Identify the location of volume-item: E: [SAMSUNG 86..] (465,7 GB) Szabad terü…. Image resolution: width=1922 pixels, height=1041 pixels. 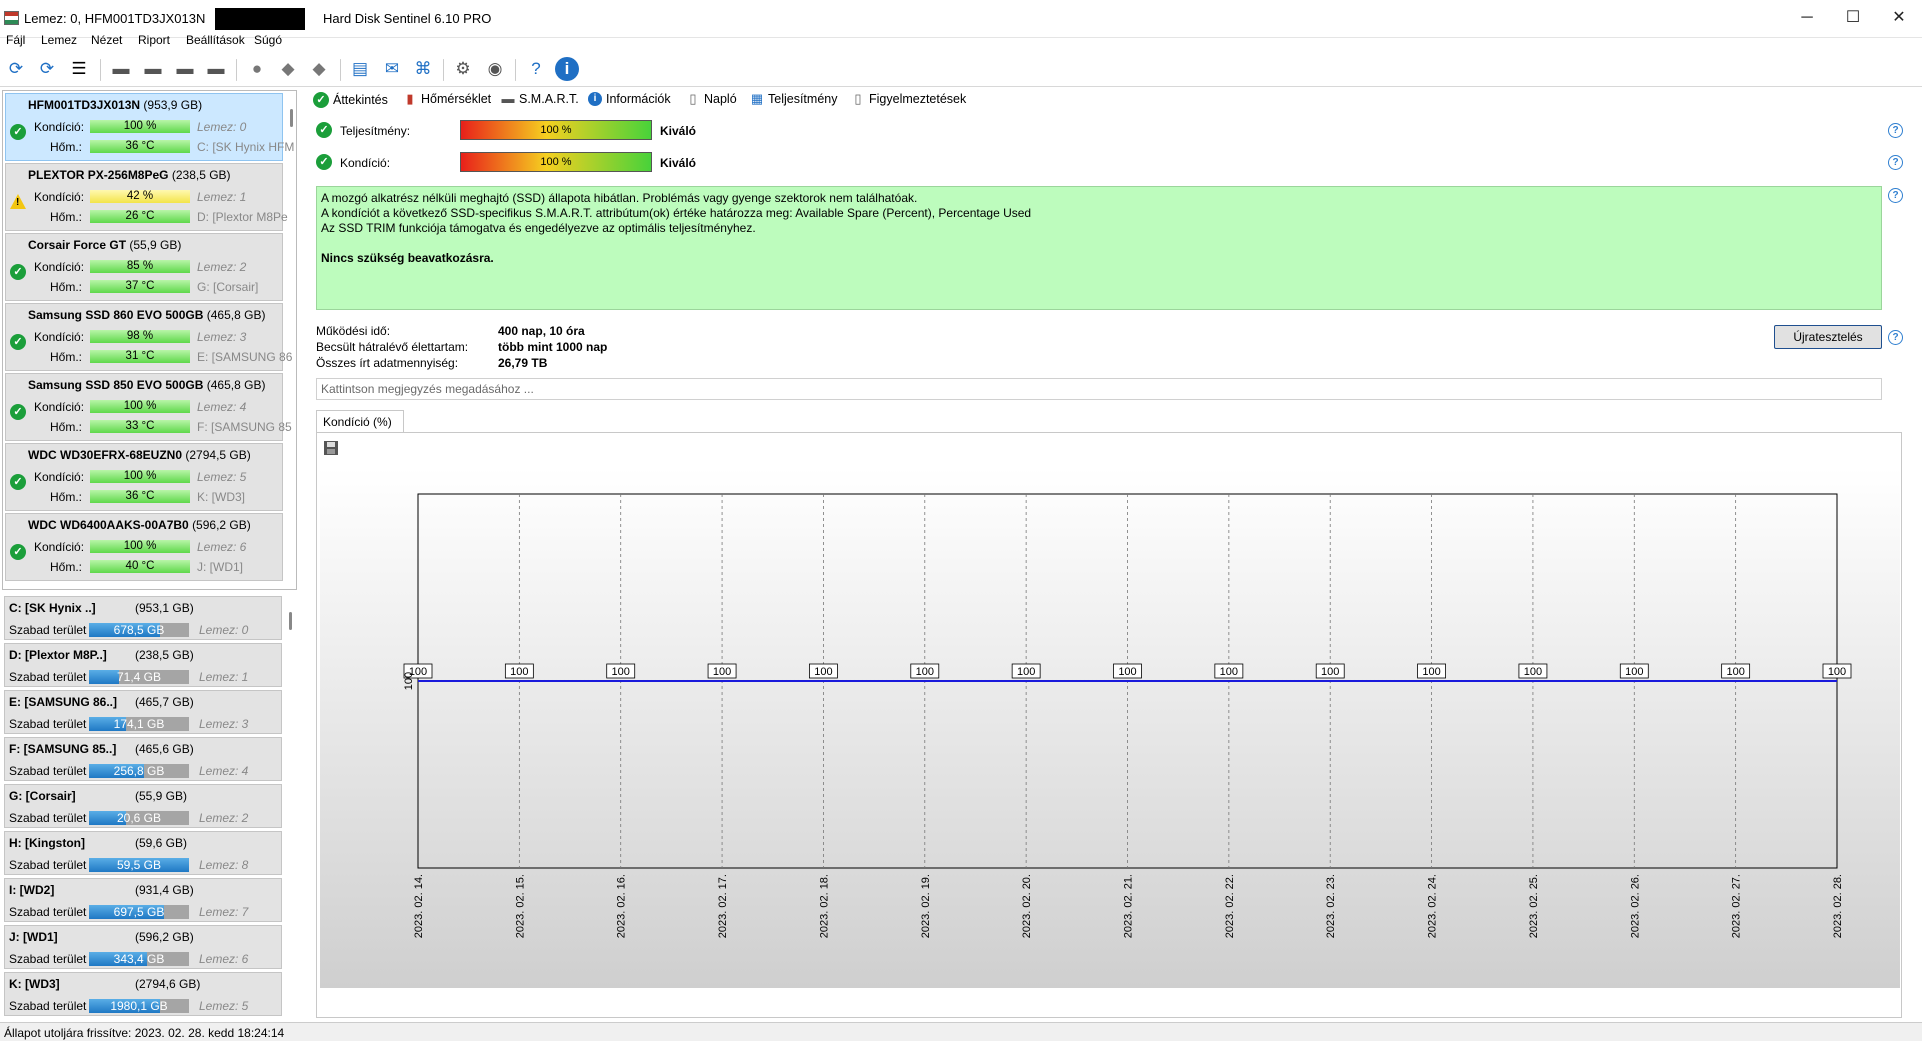
(143, 712).